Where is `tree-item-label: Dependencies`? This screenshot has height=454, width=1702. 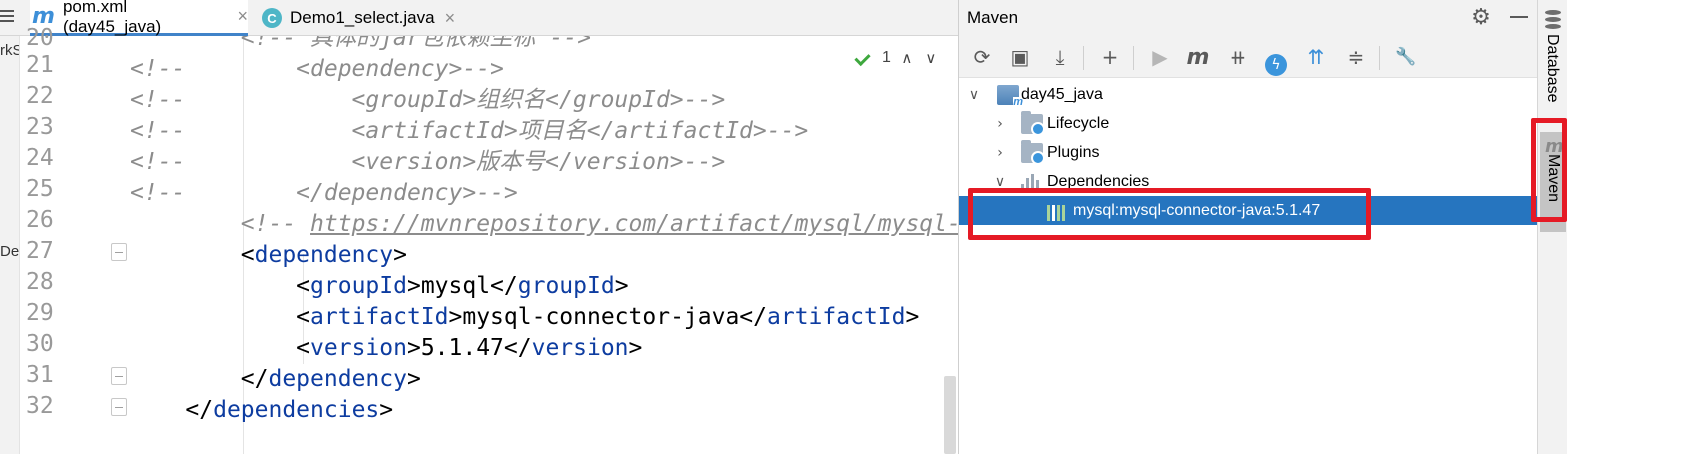 tree-item-label: Dependencies is located at coordinates (1098, 181).